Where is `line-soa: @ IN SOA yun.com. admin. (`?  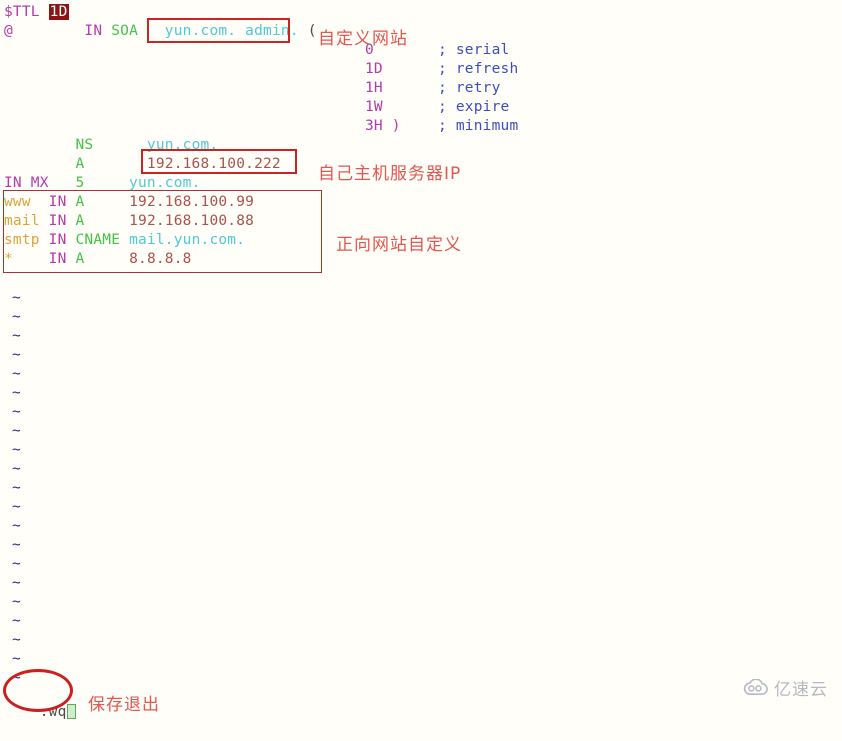
line-soa: @ IN SOA yun.com. admin. ( is located at coordinates (160, 31).